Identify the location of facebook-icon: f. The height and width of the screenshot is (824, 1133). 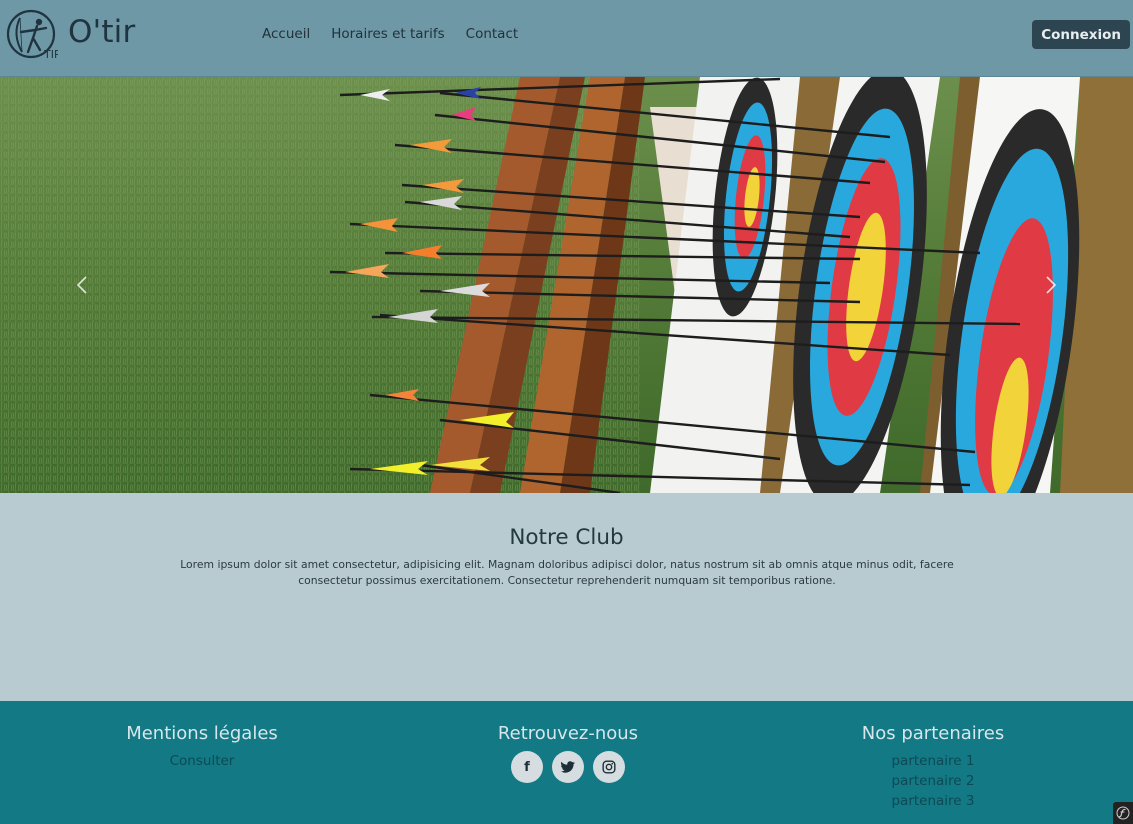
(527, 767).